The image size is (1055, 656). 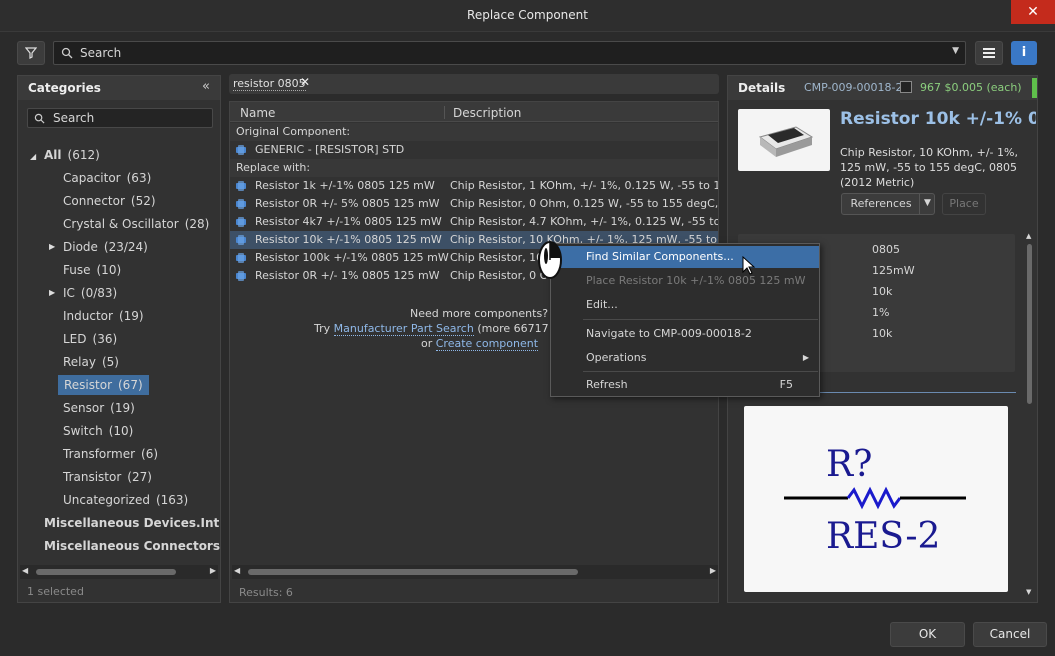 I want to click on library-misc-connectors: Miscellaneous Connectors.IntLib, so click(x=132, y=546).